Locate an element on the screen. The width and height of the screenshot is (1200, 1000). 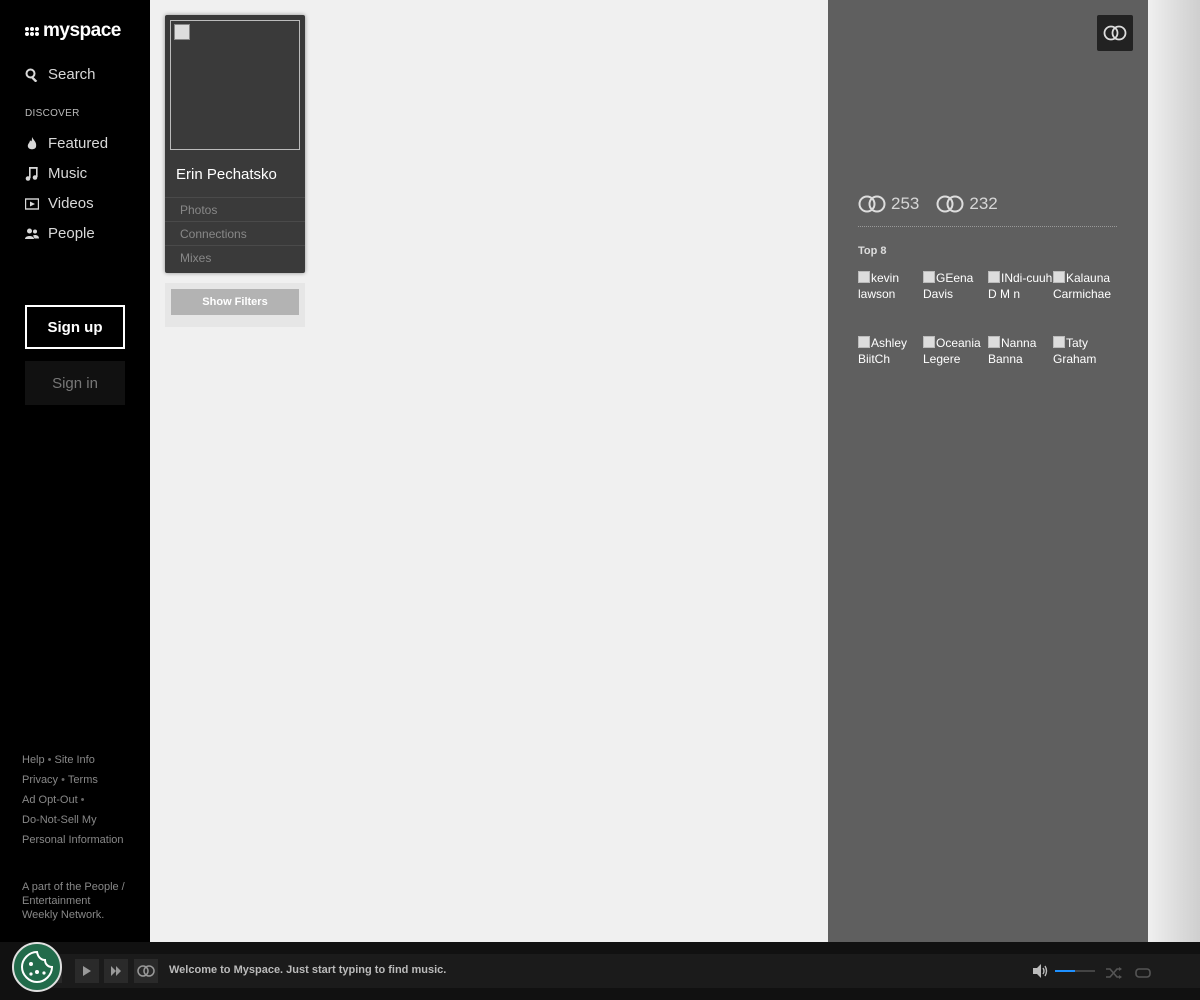
search-button: Search is located at coordinates (60, 74).